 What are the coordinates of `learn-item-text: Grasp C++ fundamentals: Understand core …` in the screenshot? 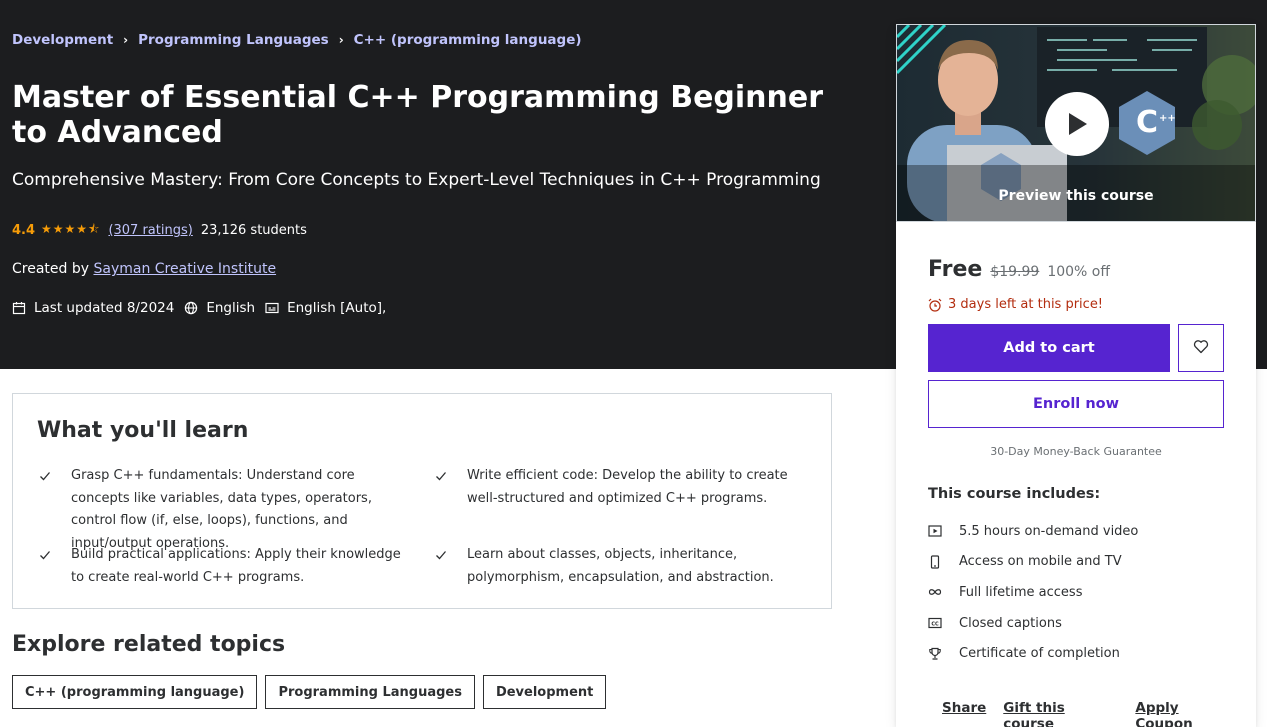 It's located at (221, 509).